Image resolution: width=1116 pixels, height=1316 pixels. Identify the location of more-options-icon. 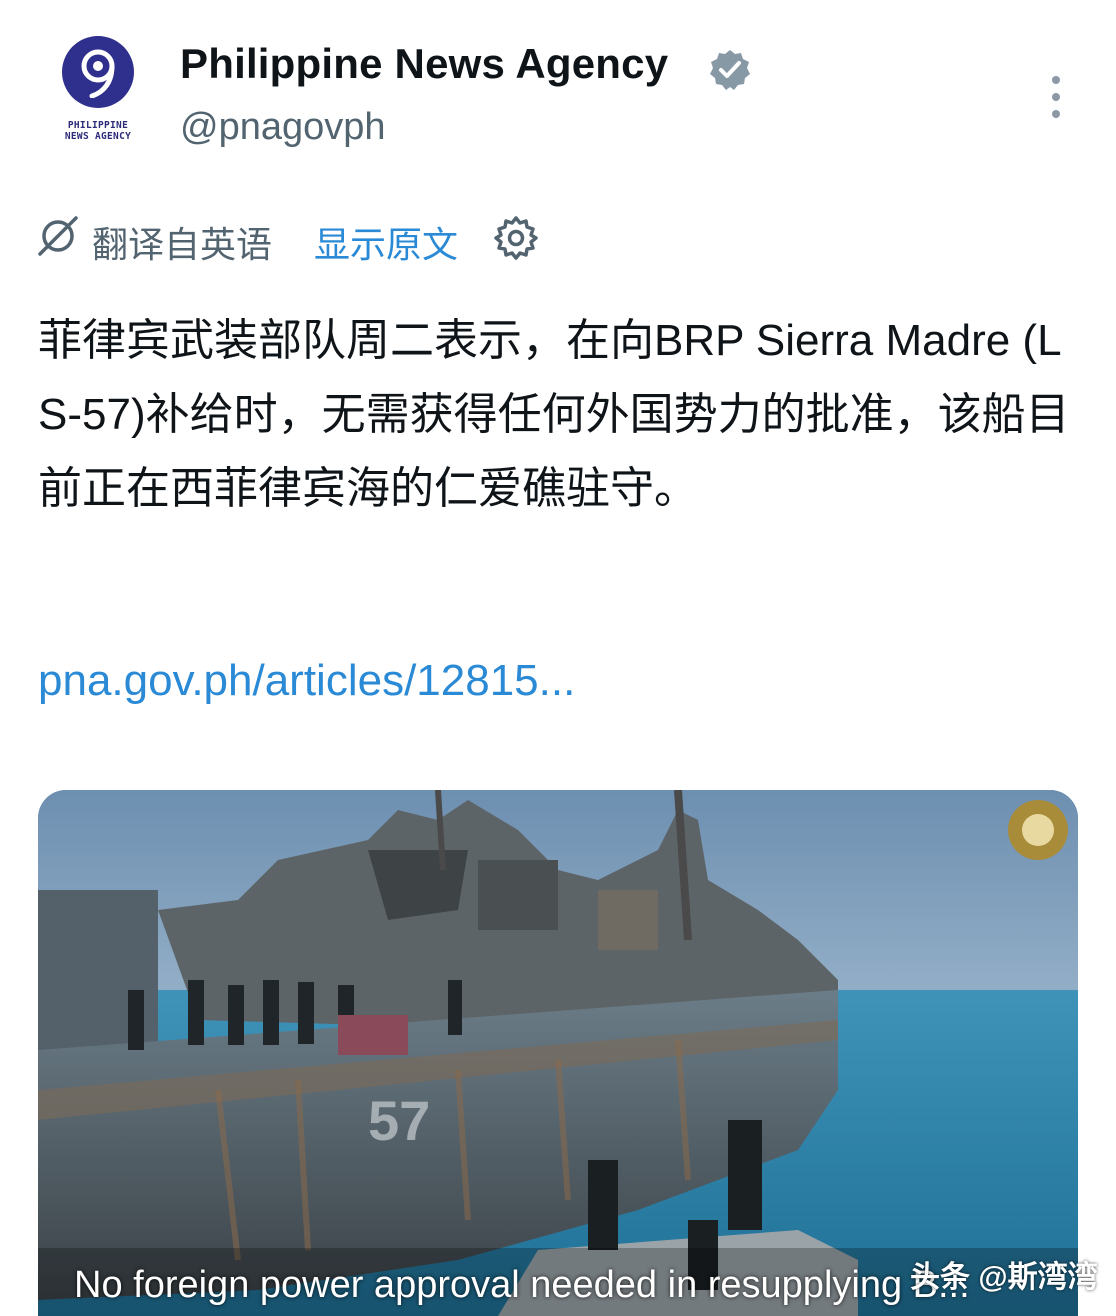
(1056, 97).